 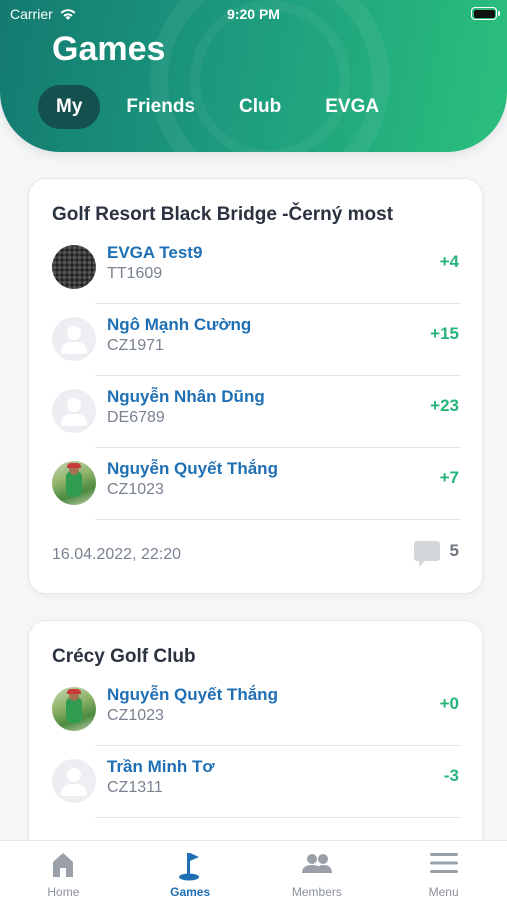 I want to click on nav-members: Members, so click(x=317, y=870).